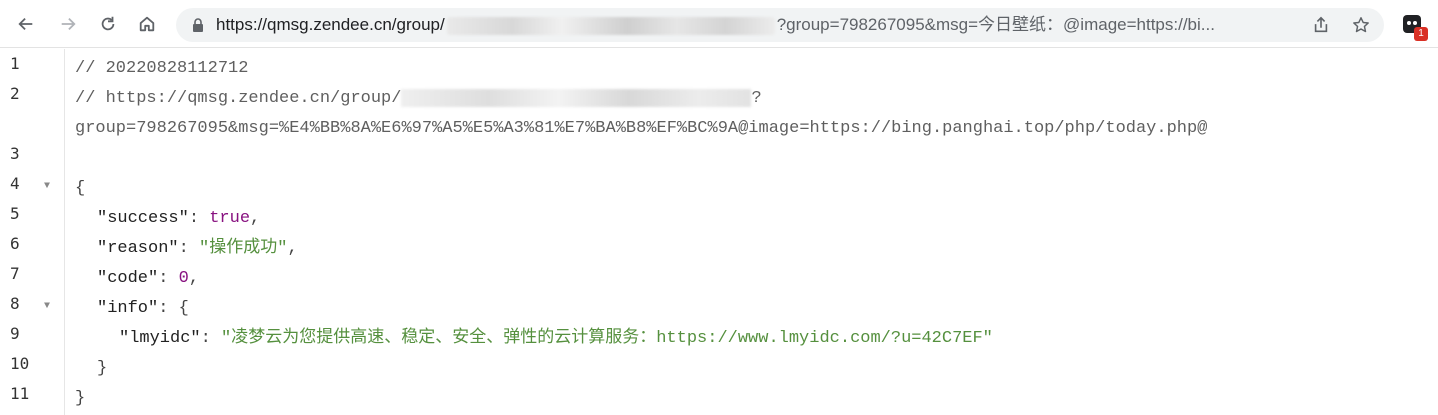  I want to click on comment-url-prefix: // https://qmsg.zendee.cn/group/, so click(238, 98).